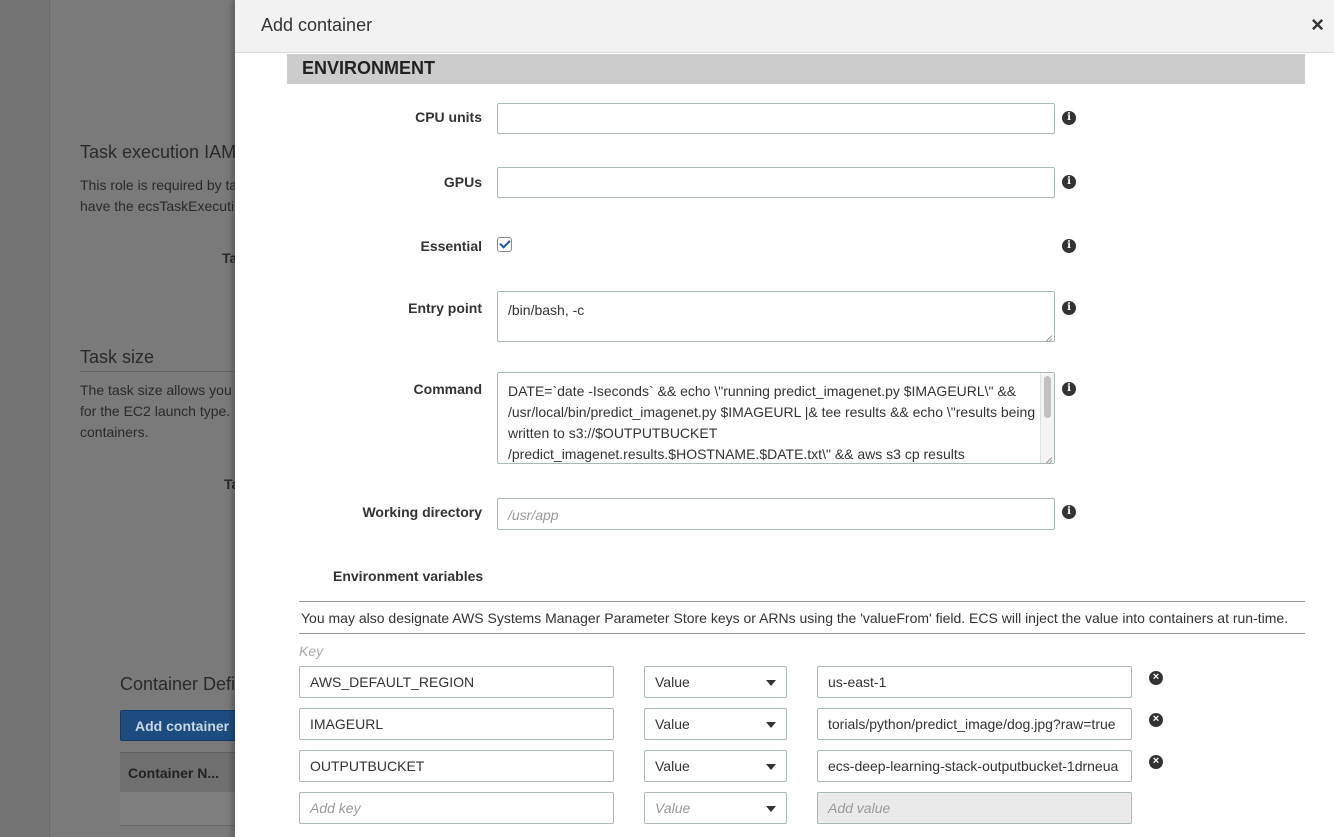  I want to click on cpu-units-info-icon: i, so click(1069, 118).